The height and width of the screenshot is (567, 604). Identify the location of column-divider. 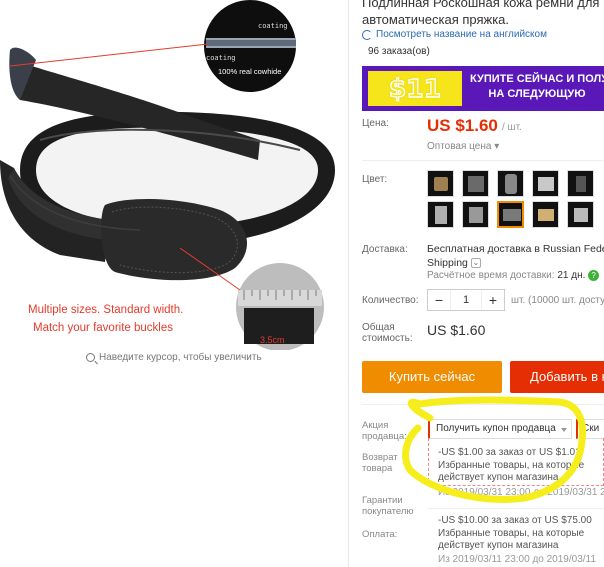
(348, 283).